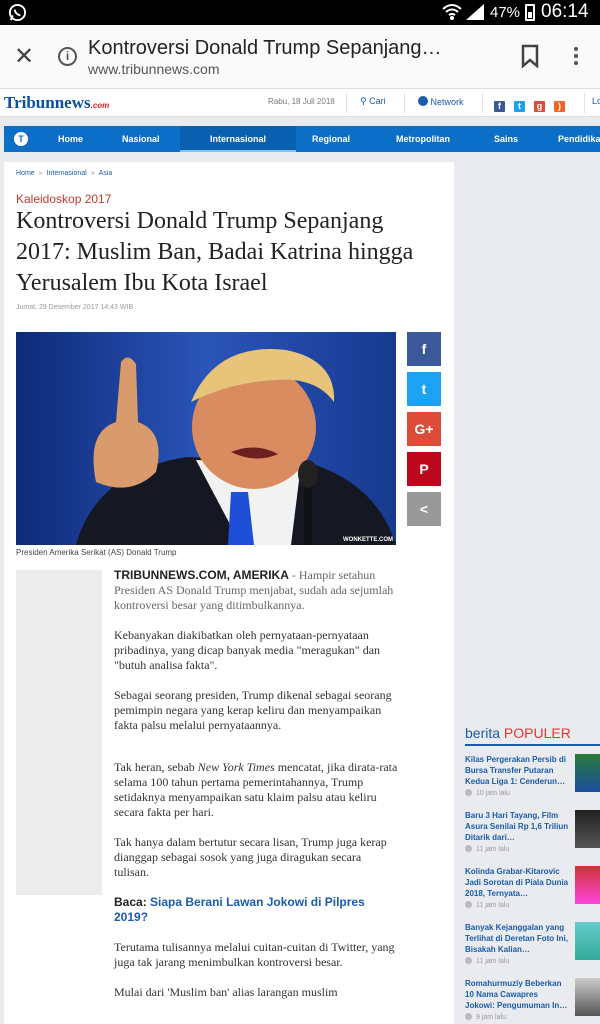  What do you see at coordinates (67, 173) in the screenshot?
I see `breadcrumb-internasional: Internasional` at bounding box center [67, 173].